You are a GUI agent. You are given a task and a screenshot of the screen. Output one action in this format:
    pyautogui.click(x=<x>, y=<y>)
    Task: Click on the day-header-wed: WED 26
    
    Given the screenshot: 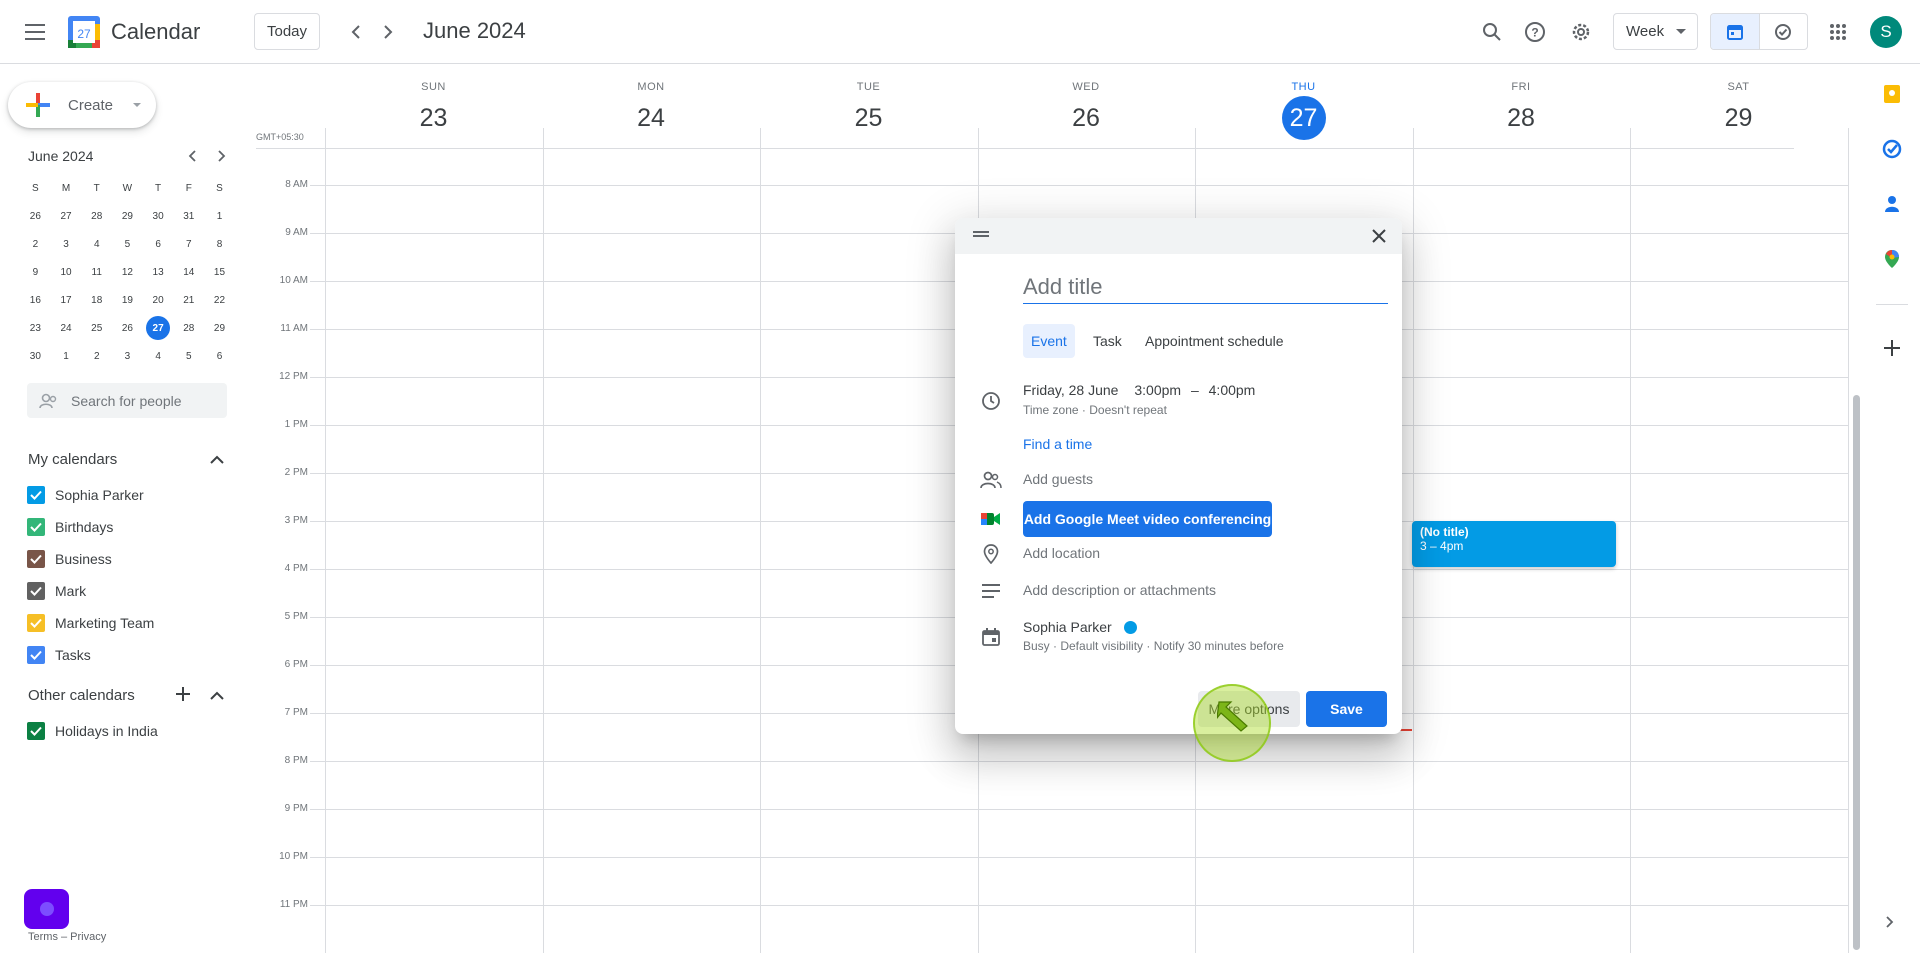 What is the action you would take?
    pyautogui.click(x=1086, y=102)
    